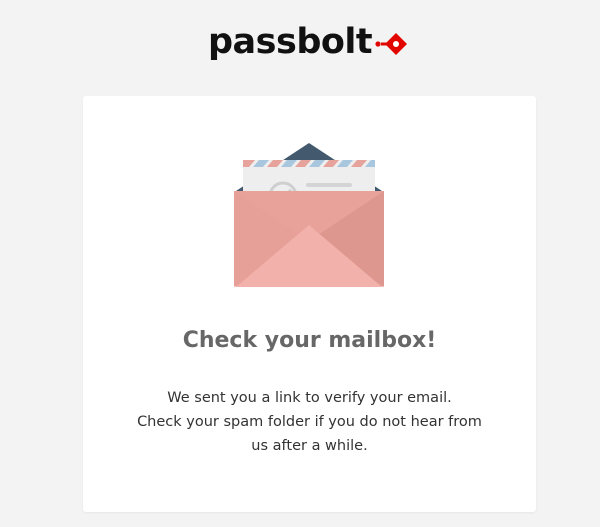  What do you see at coordinates (309, 398) in the screenshot?
I see `message-line: We sent you a link to verify your email.` at bounding box center [309, 398].